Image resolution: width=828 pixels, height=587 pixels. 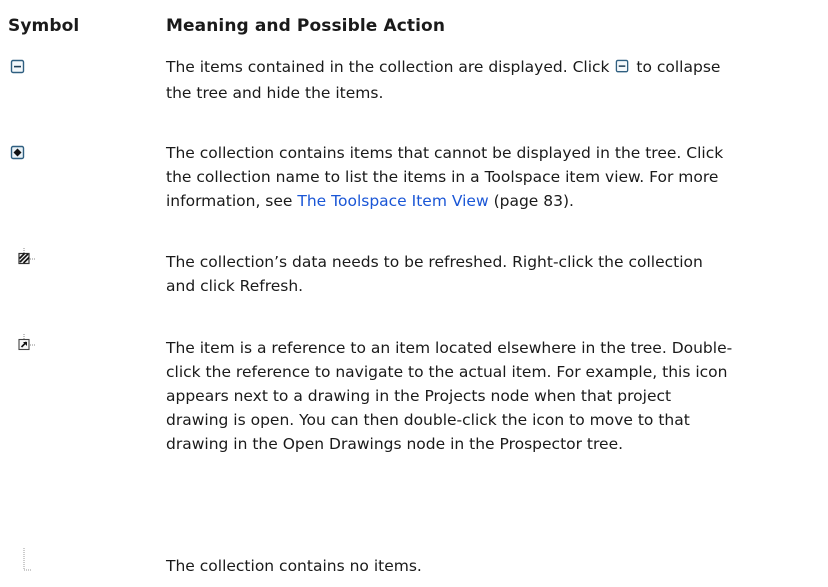 I want to click on toolspace-item-view-link: The Toolspace Item View, so click(x=392, y=201).